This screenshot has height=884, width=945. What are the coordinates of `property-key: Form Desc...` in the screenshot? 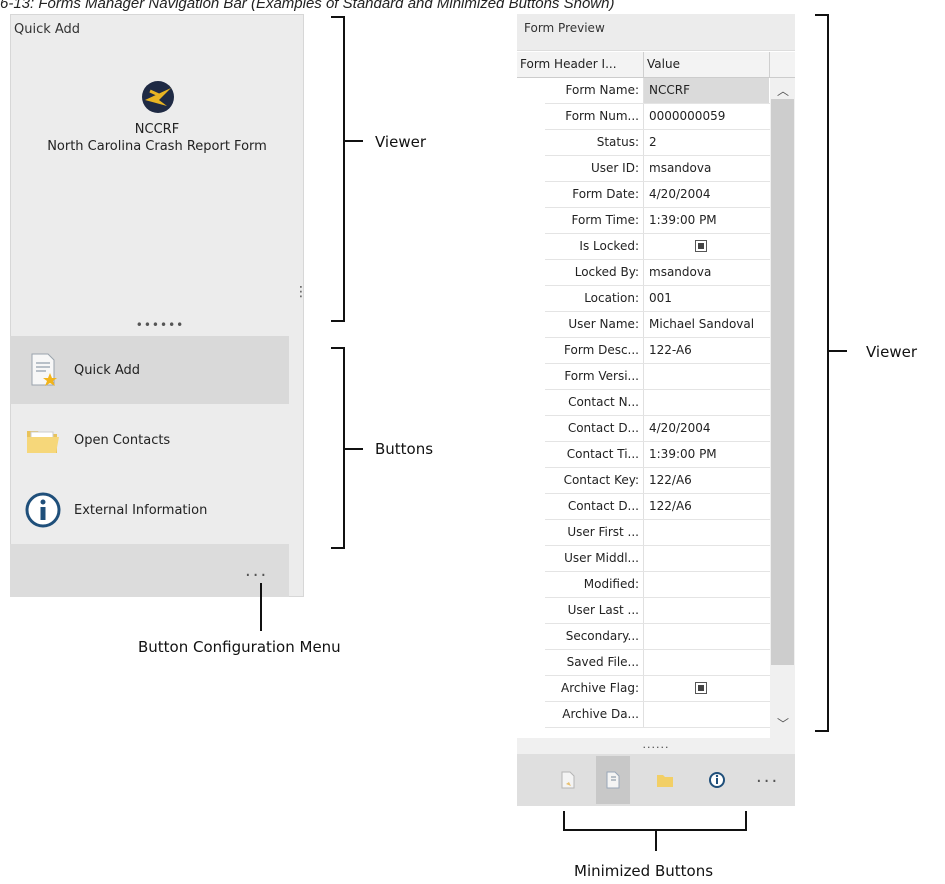 It's located at (594, 350).